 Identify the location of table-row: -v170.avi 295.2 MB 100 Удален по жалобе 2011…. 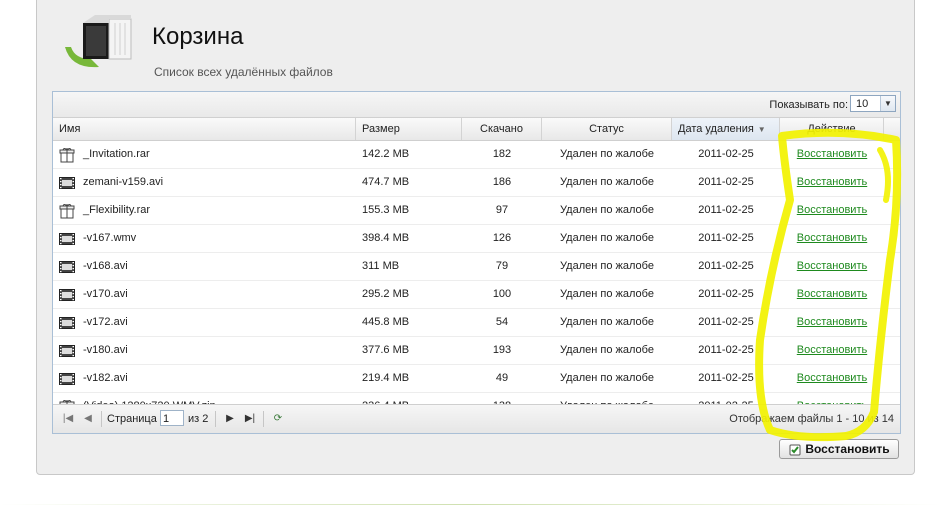
(476, 295).